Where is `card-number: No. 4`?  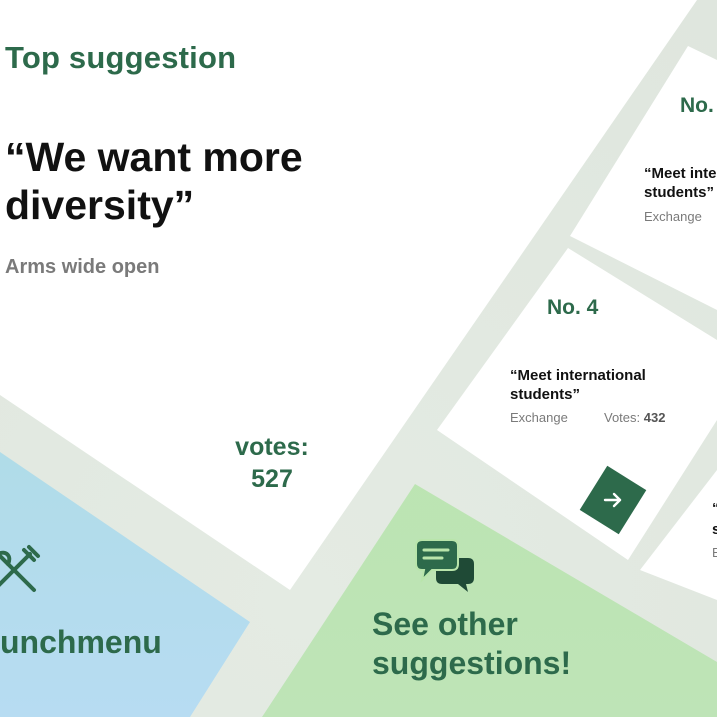
card-number: No. 4 is located at coordinates (573, 307).